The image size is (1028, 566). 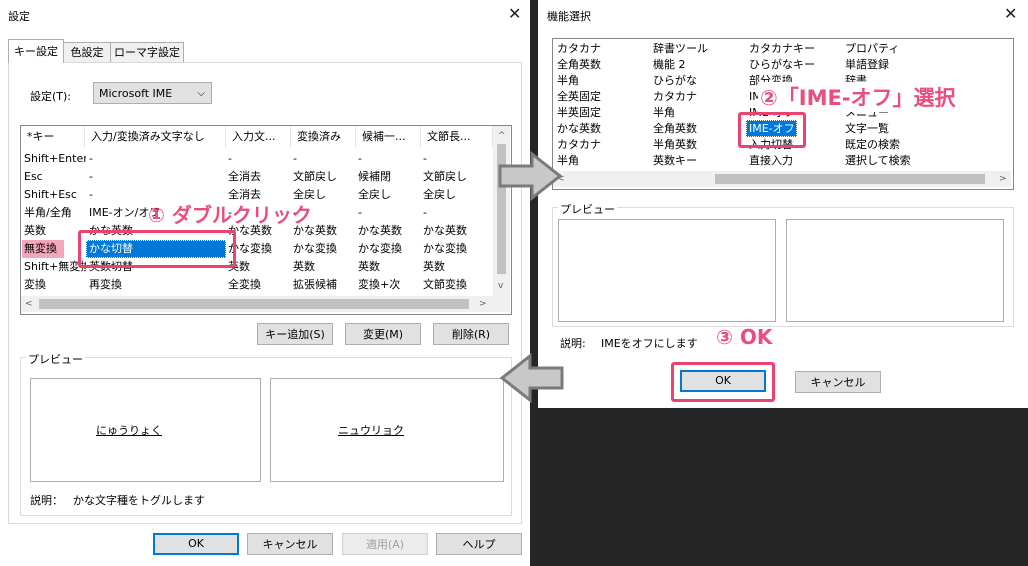 I want to click on cell-phrase: かな変換, so click(x=445, y=248).